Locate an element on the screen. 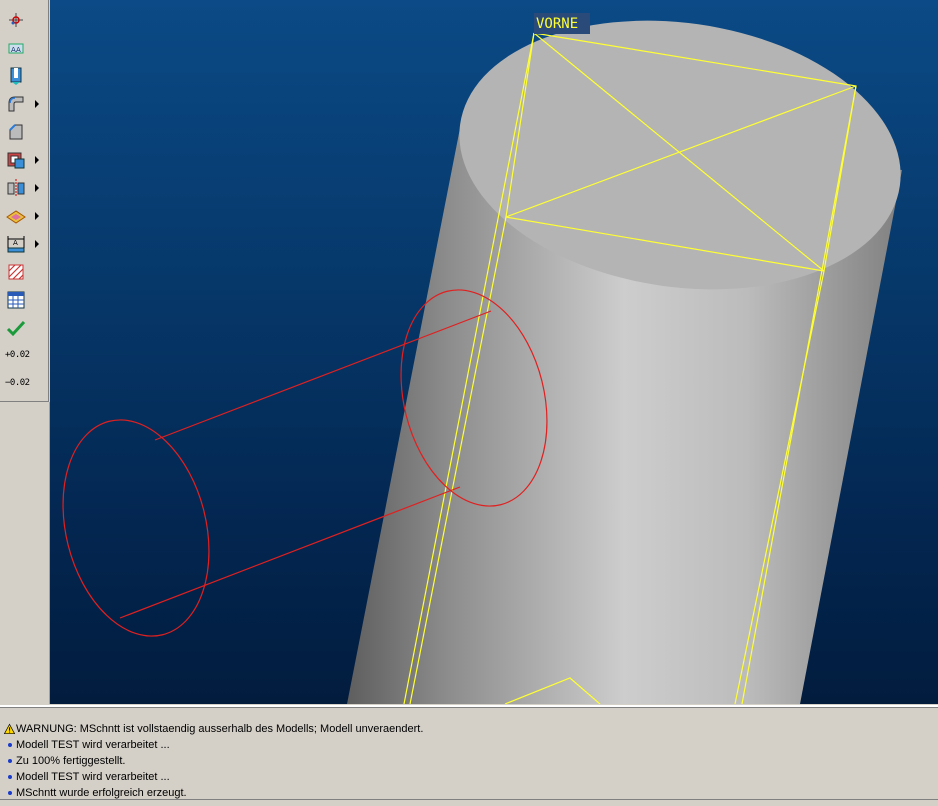 Image resolution: width=938 pixels, height=806 pixels. tolerance-minus-label: −0.02 is located at coordinates (17, 383).